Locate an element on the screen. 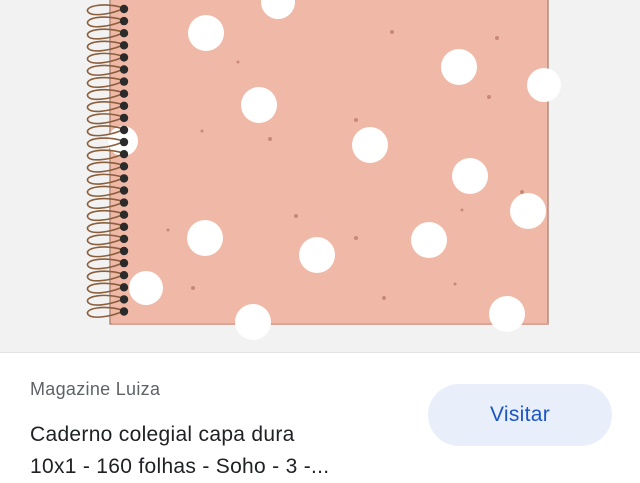  product-title-line-1: Caderno colegial capa dura is located at coordinates (162, 434).